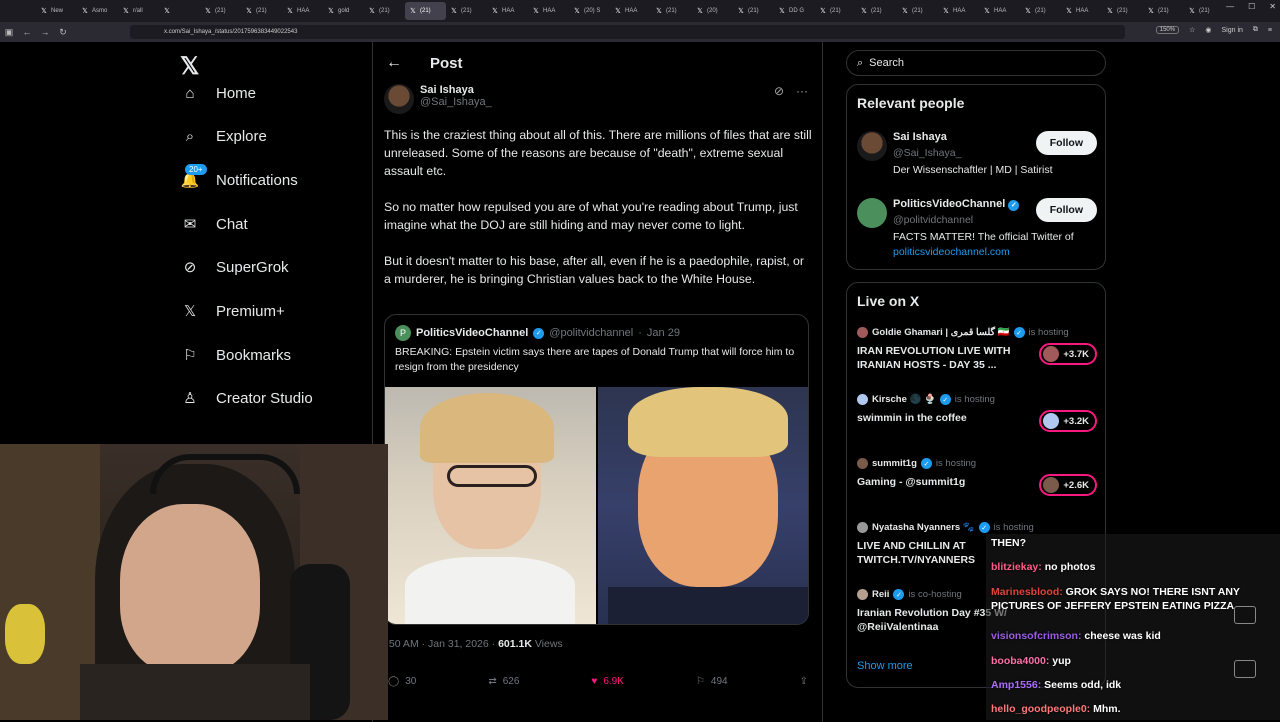  What do you see at coordinates (442, 644) in the screenshot?
I see `post-timestamp: :50 AM · Jan 31, 2026 ·` at bounding box center [442, 644].